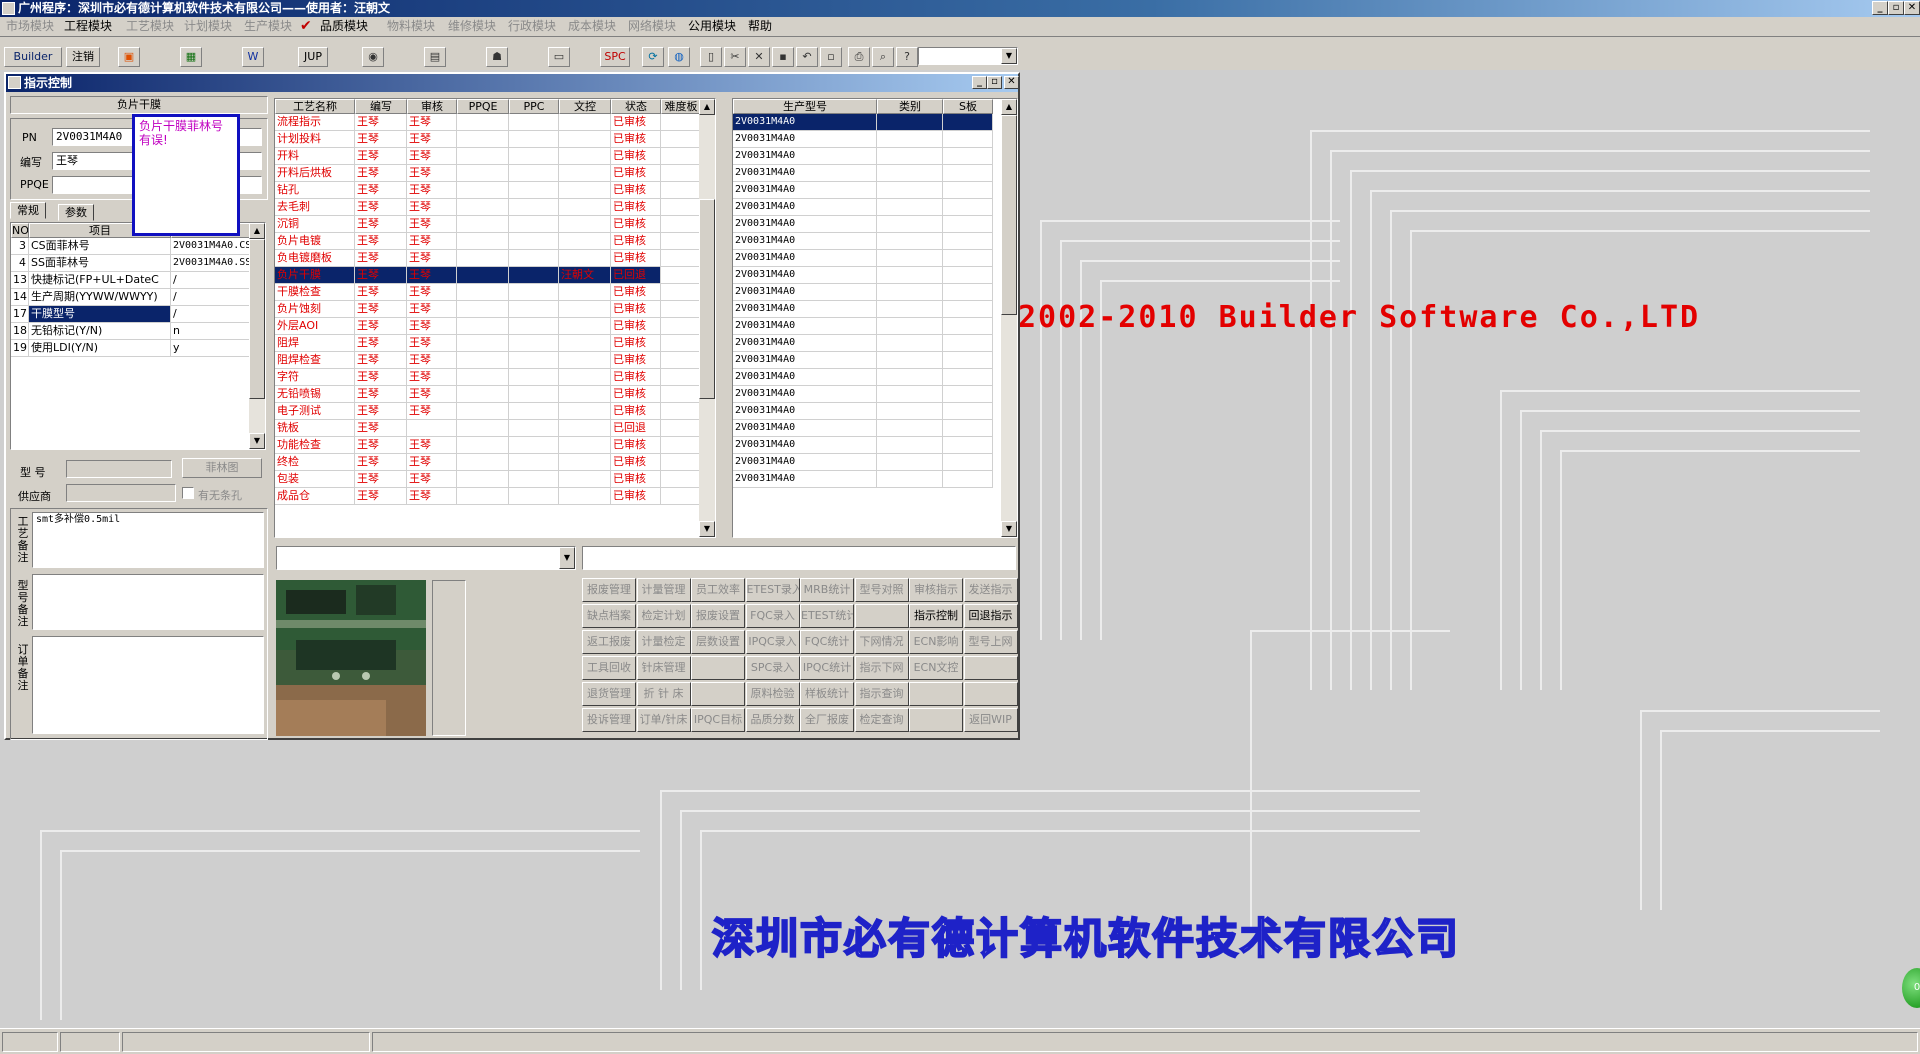 This screenshot has width=1920, height=1054. I want to click on menu-repair: 维修模块, so click(472, 26).